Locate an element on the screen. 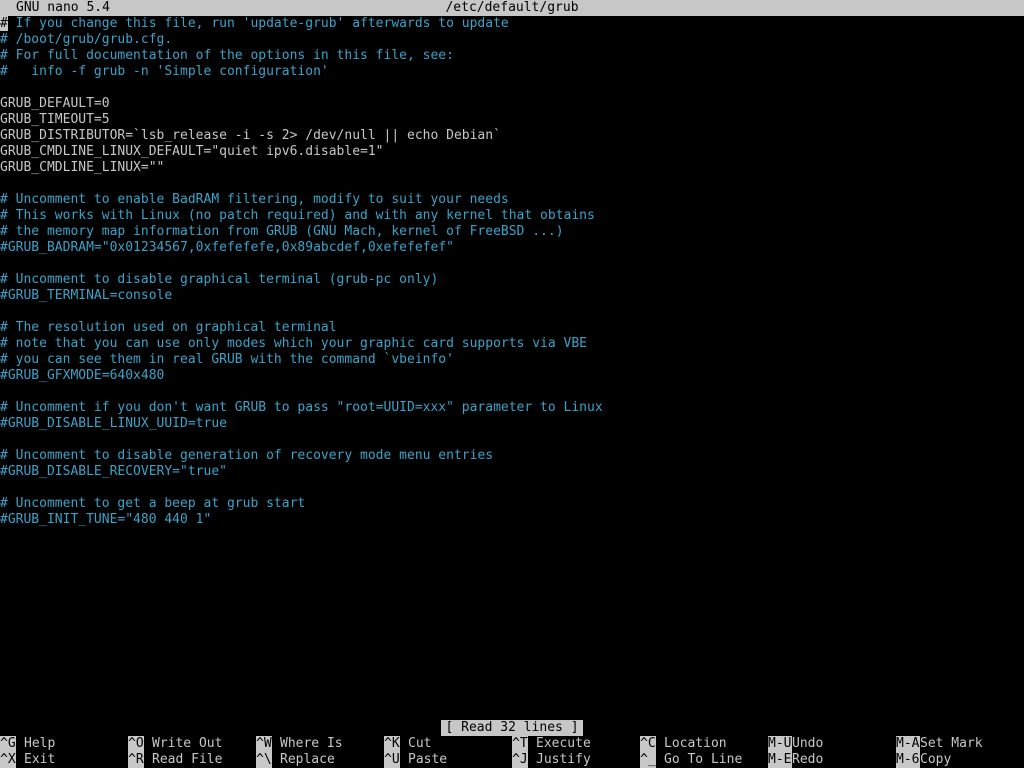 This screenshot has width=1024, height=768. shortcut-label: Justify is located at coordinates (563, 759).